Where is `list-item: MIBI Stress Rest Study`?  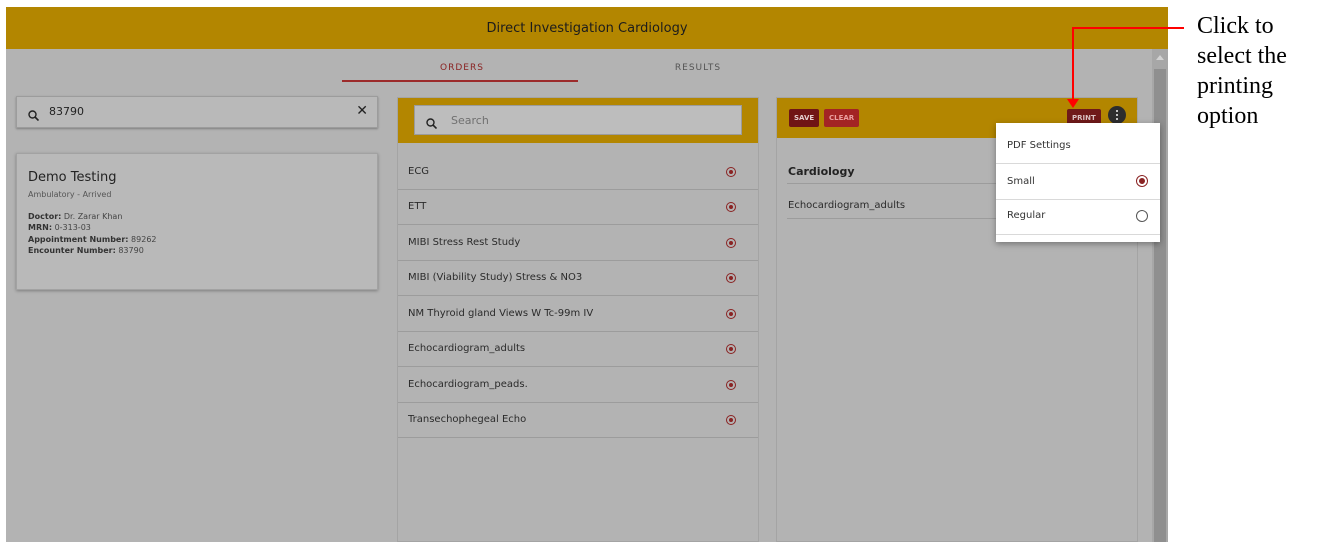 list-item: MIBI Stress Rest Study is located at coordinates (578, 243).